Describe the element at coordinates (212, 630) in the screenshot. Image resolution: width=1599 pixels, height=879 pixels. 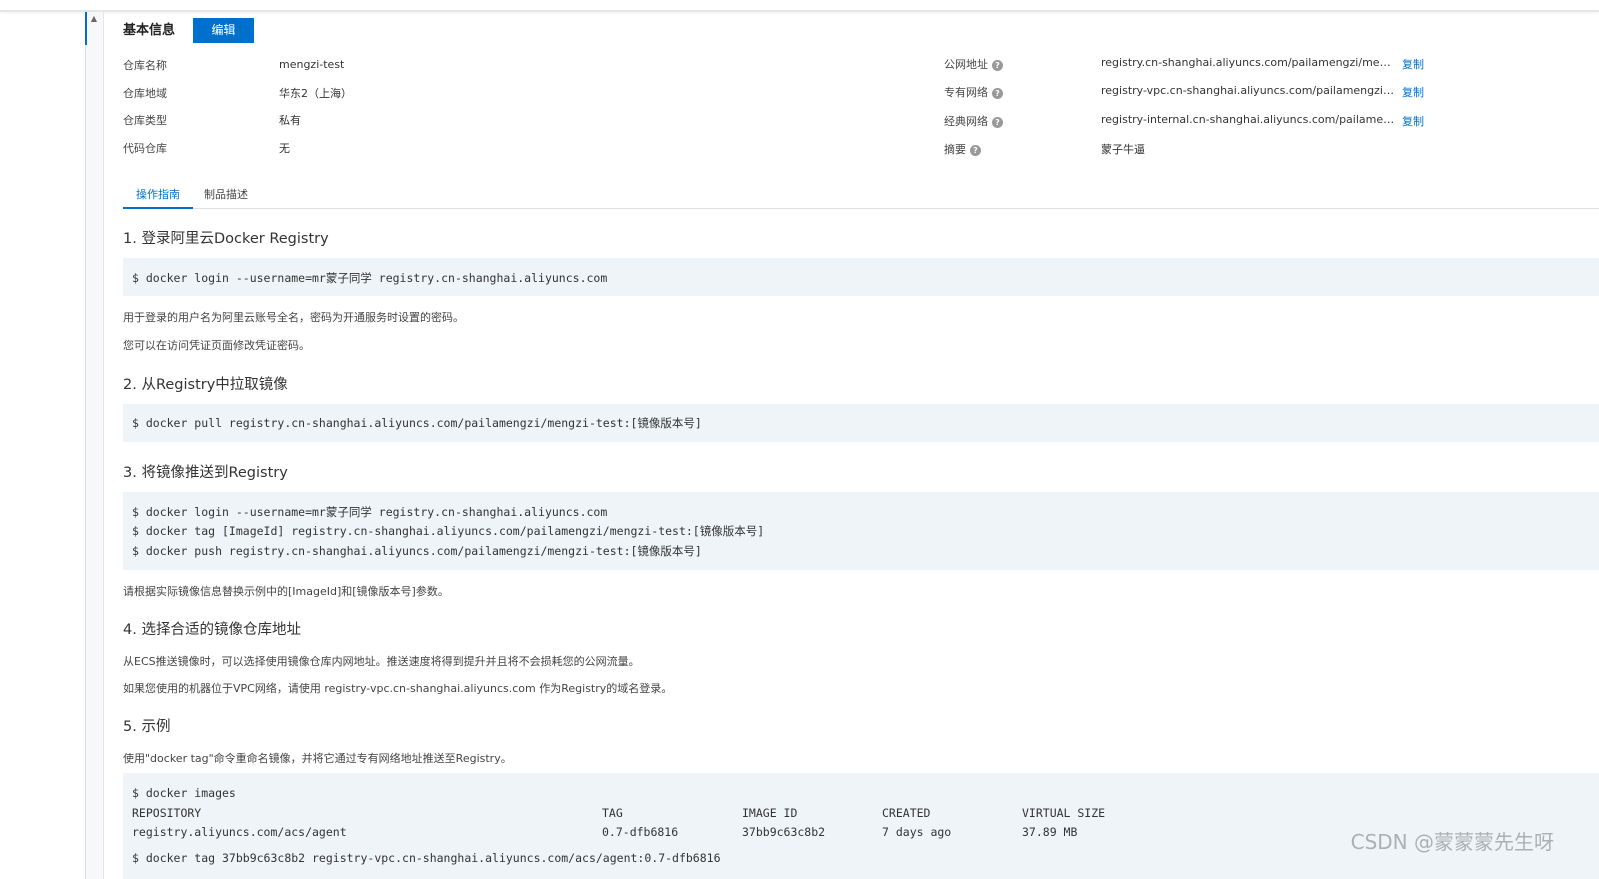
I see `step4-heading: 4. 选择合适的镜像仓库地址` at that location.